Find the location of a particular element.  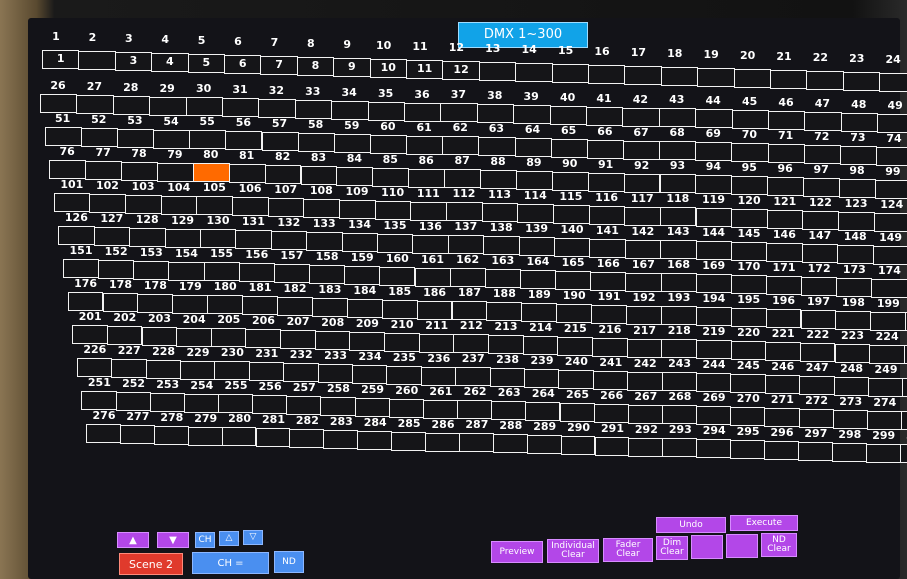

small-up-button: △ is located at coordinates (229, 538).